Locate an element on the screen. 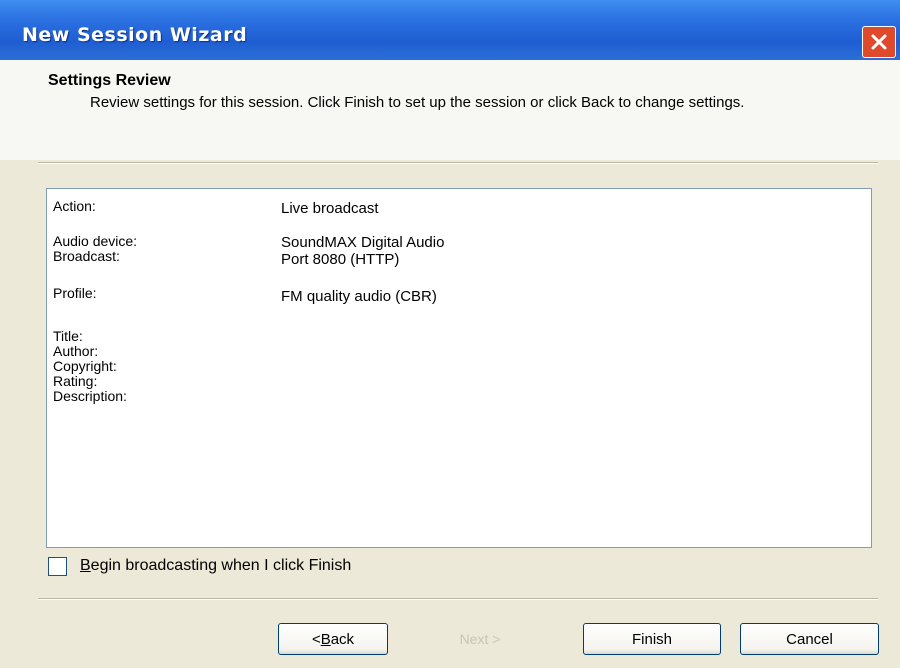 The height and width of the screenshot is (668, 900). back-rest: ack is located at coordinates (342, 639).